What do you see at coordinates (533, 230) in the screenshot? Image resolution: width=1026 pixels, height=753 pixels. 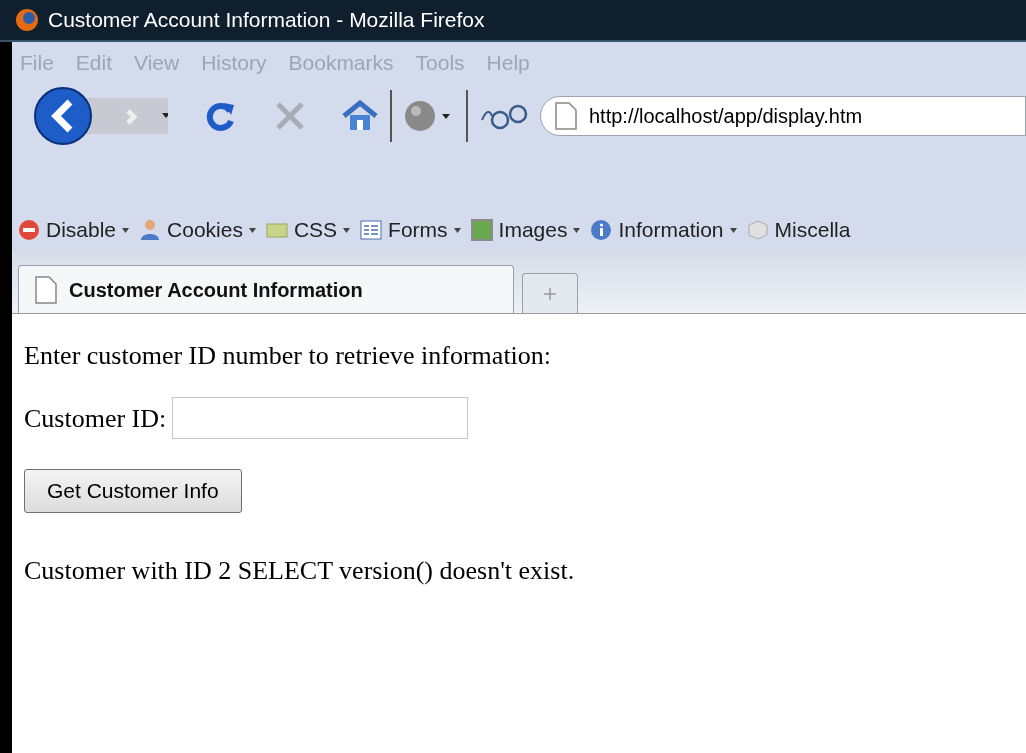 I see `toolbar-menu: Images` at bounding box center [533, 230].